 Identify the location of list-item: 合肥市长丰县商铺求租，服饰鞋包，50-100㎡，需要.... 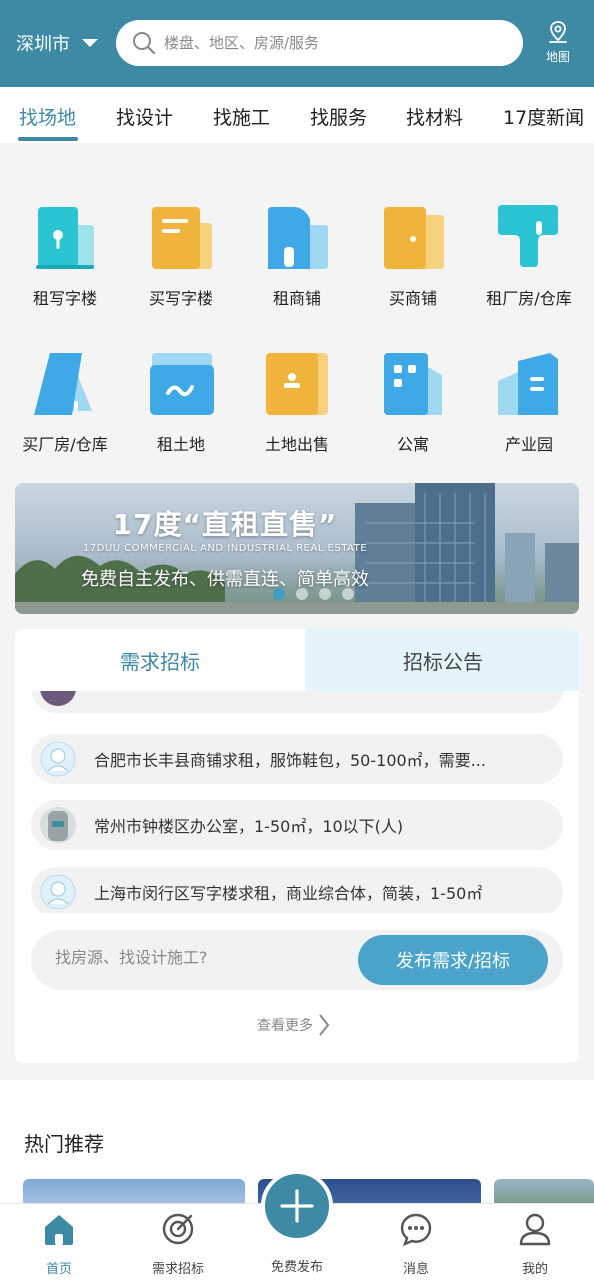
(297, 759).